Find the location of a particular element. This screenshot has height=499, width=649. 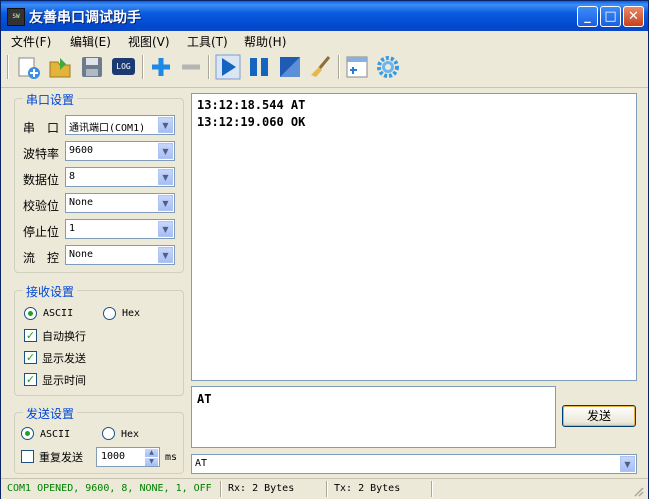

window-title: 友善串口调试助手 is located at coordinates (85, 18).